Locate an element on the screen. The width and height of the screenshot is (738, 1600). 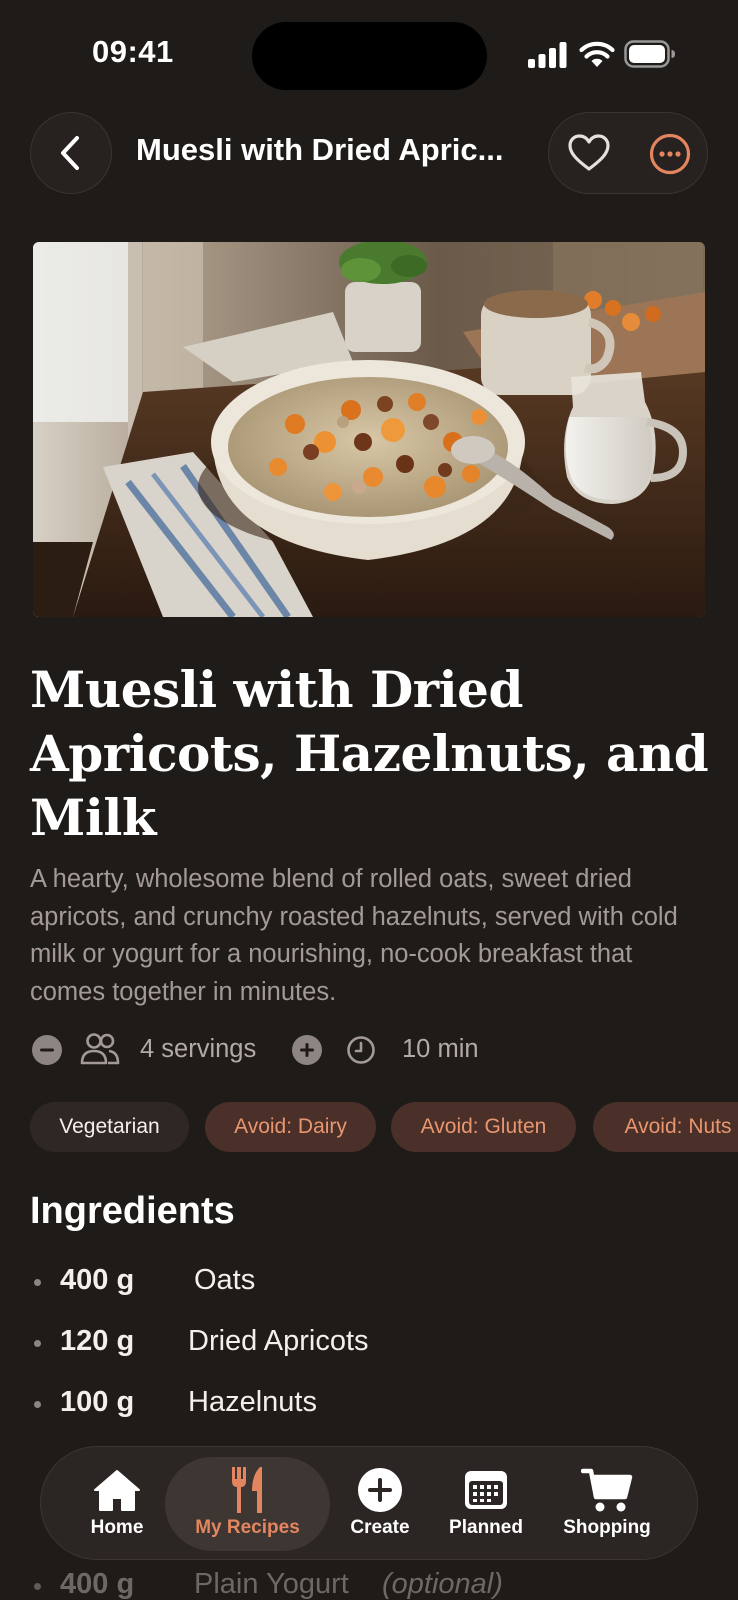
tab-home: Home is located at coordinates (117, 1504).